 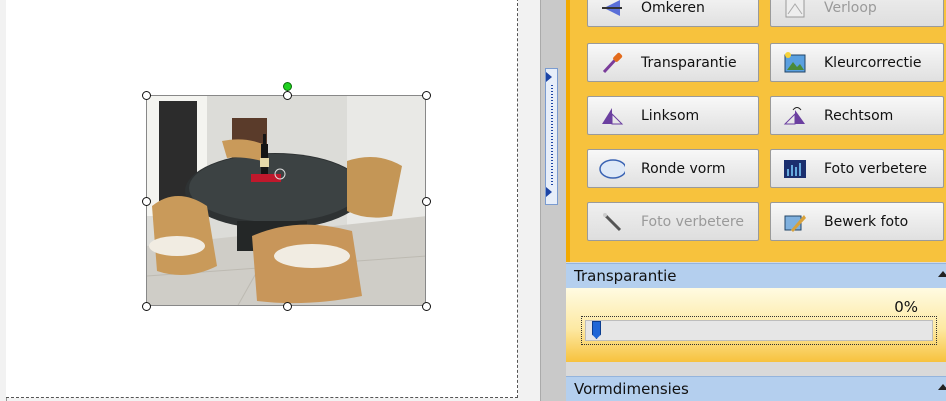 I want to click on resize-handle-top-left, so click(x=146, y=95).